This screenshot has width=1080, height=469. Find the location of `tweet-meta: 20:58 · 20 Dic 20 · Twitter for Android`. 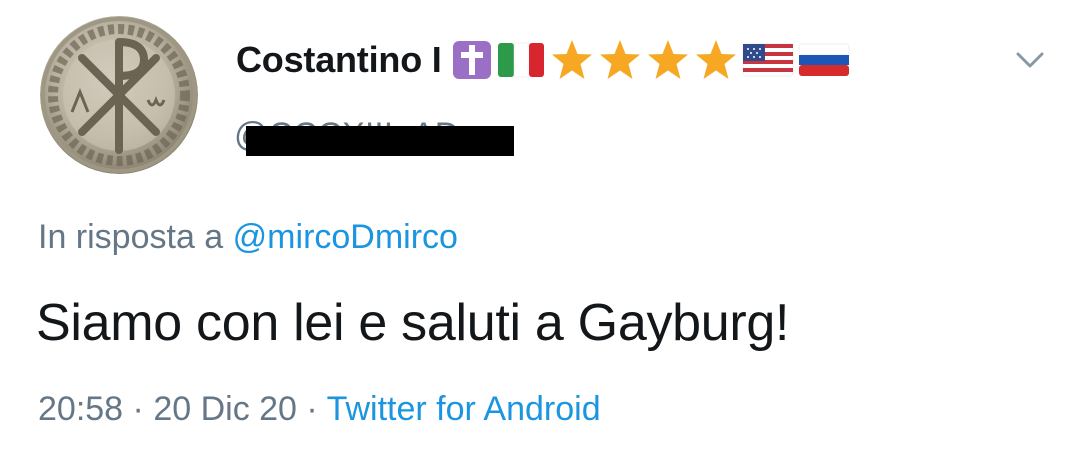

tweet-meta: 20:58 · 20 Dic 20 · Twitter for Android is located at coordinates (319, 409).